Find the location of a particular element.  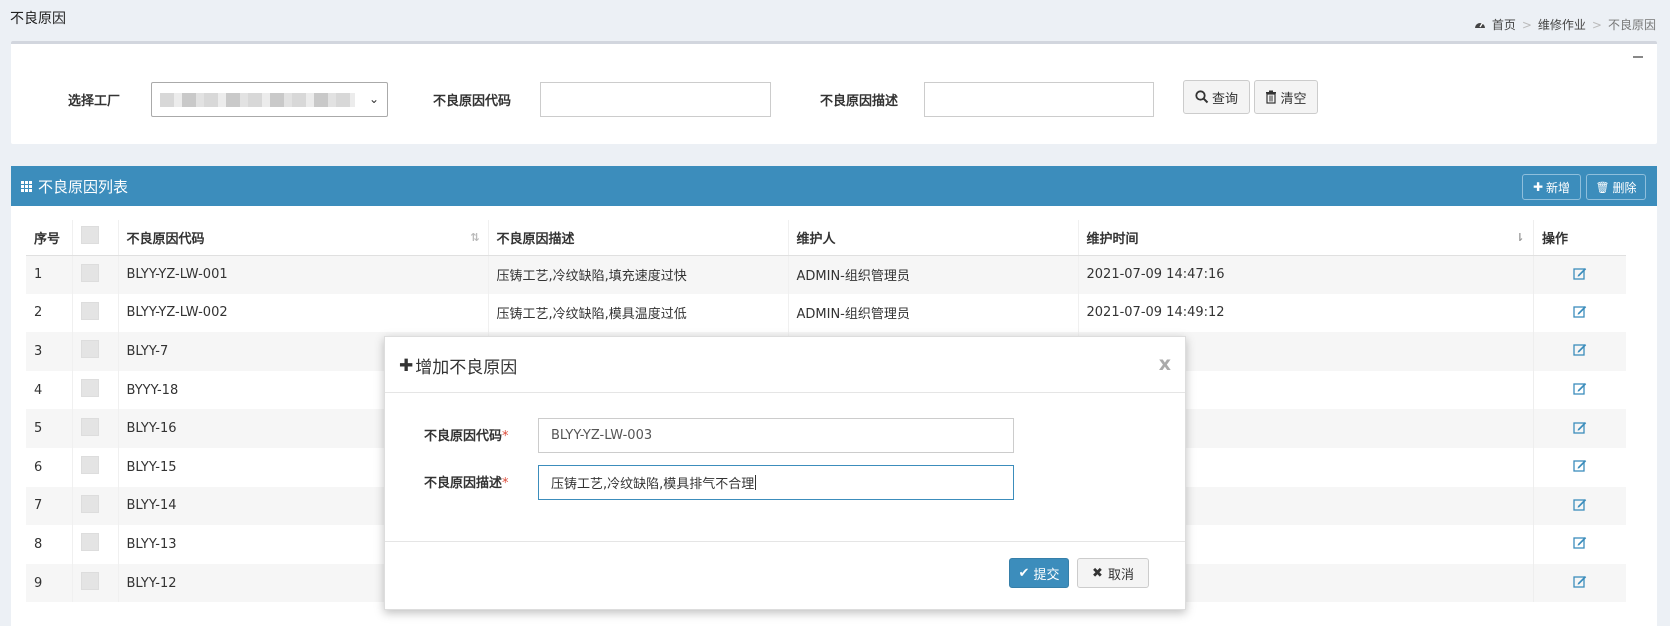

submit-button-label: 提交 is located at coordinates (1046, 575).